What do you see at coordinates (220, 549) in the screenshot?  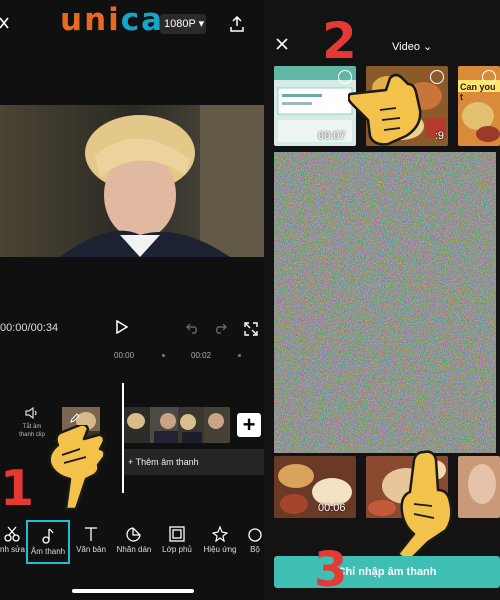 I see `tool-label: Hiệu ứng` at bounding box center [220, 549].